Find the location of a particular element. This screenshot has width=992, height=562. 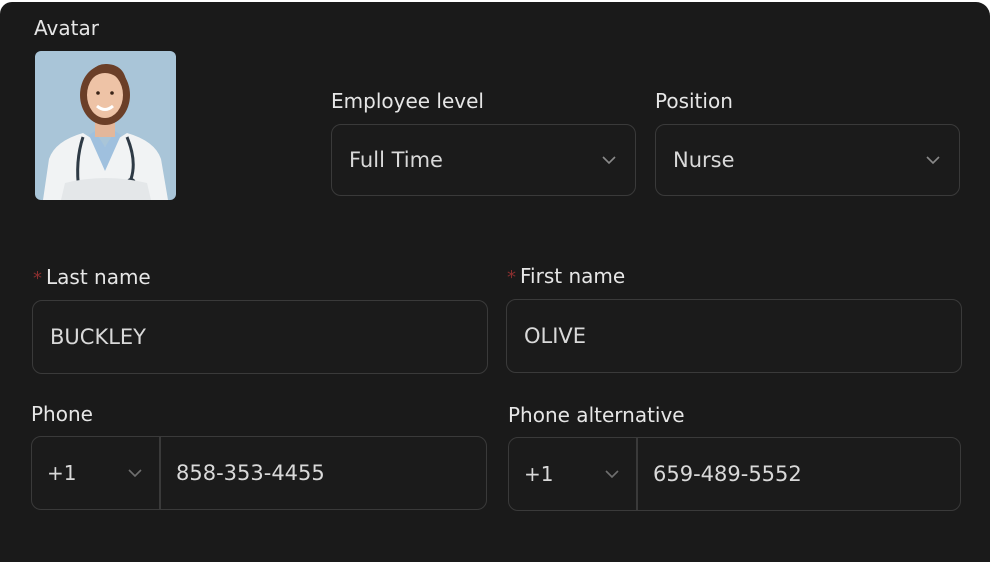

avatar-image is located at coordinates (105, 125).